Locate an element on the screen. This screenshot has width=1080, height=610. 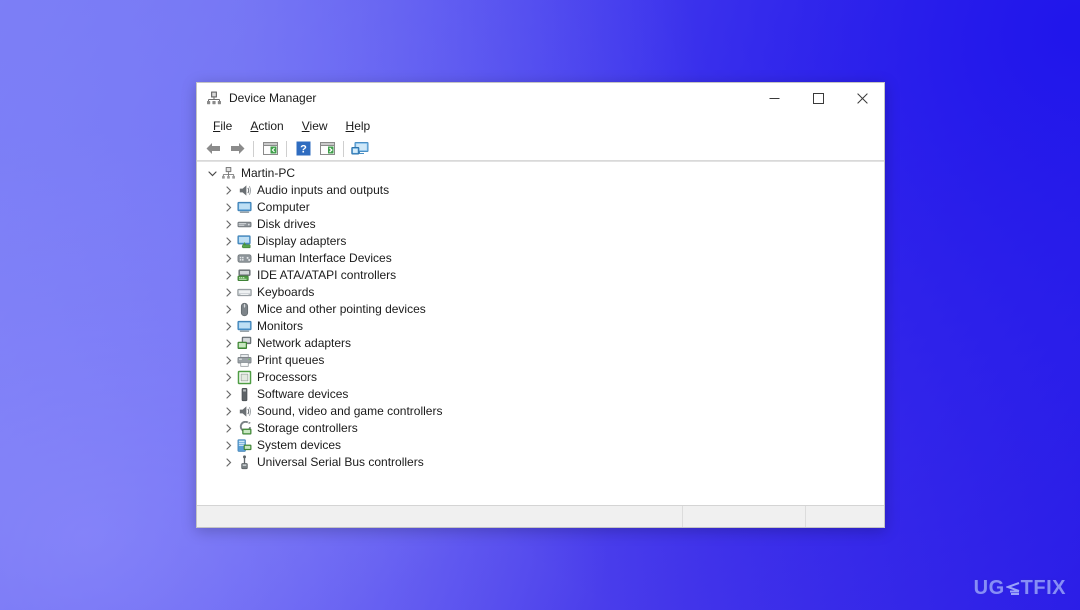
tree-row: Processors is located at coordinates (540, 377).